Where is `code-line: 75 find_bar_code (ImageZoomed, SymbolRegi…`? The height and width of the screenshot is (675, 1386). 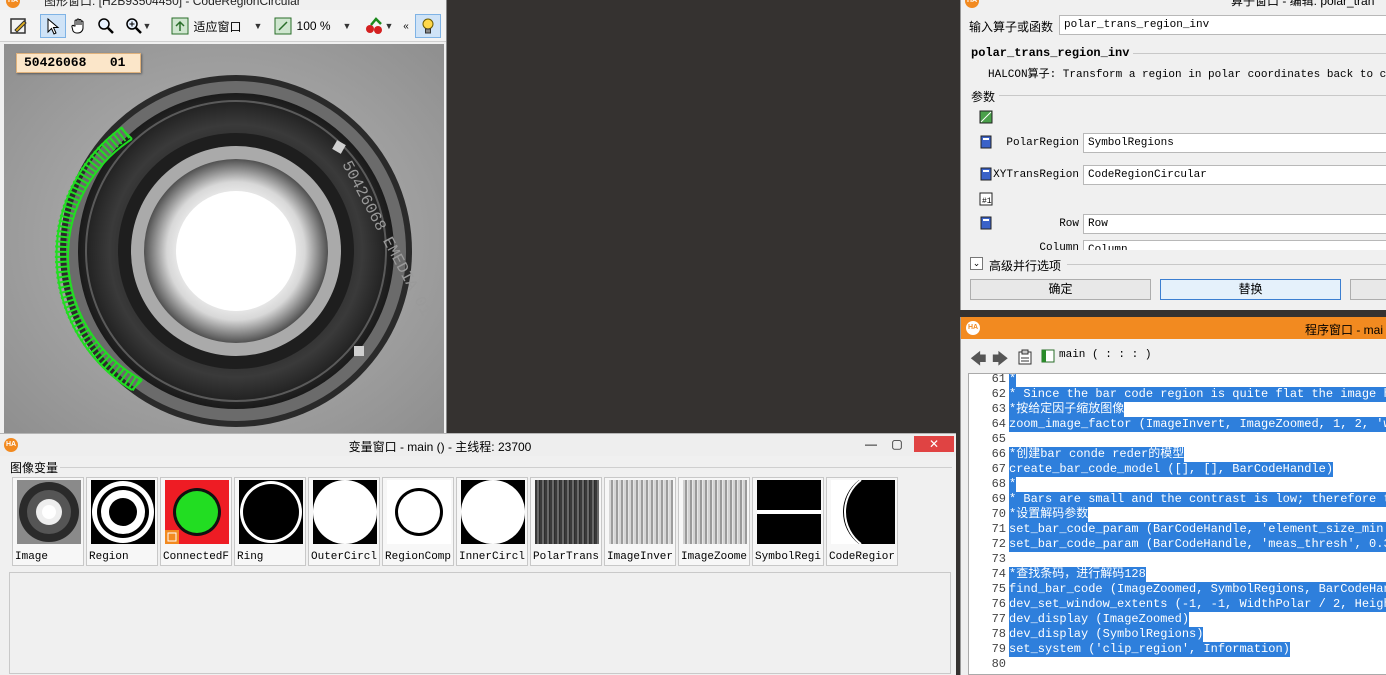
code-line: 75 find_bar_code (ImageZoomed, SymbolRegi… is located at coordinates (1177, 589).